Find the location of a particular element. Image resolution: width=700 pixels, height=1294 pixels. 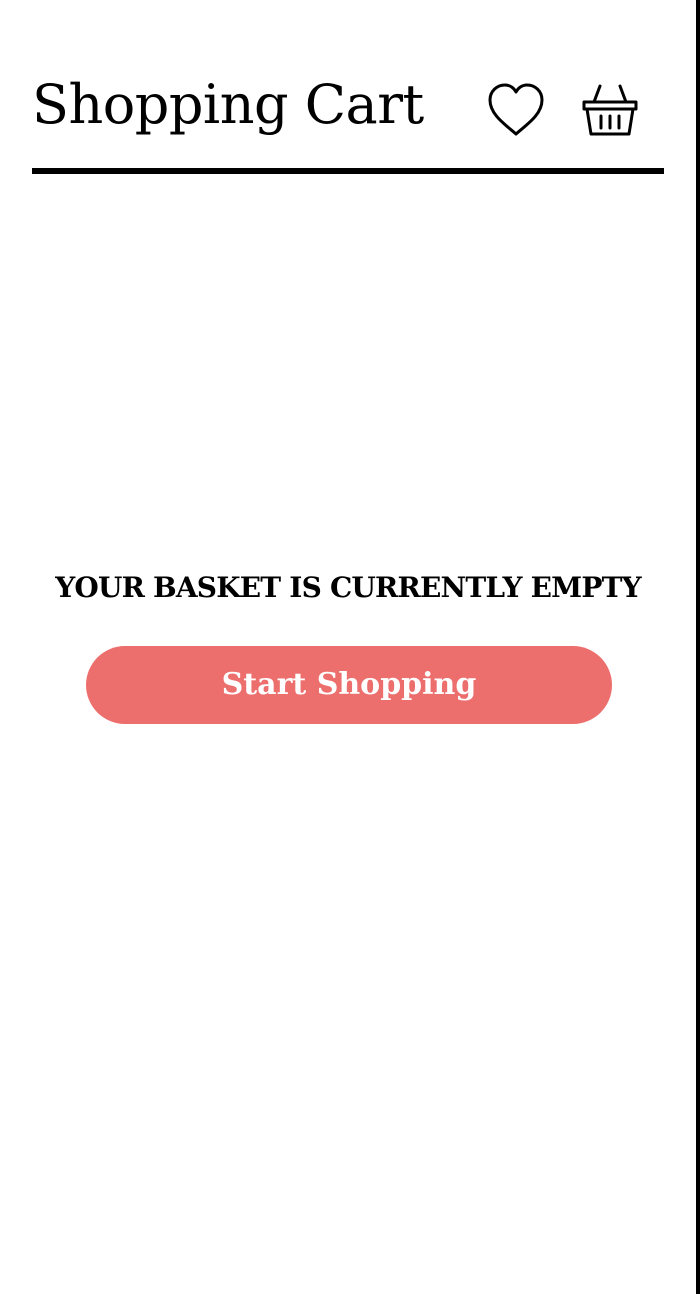

heart-icon is located at coordinates (516, 109).